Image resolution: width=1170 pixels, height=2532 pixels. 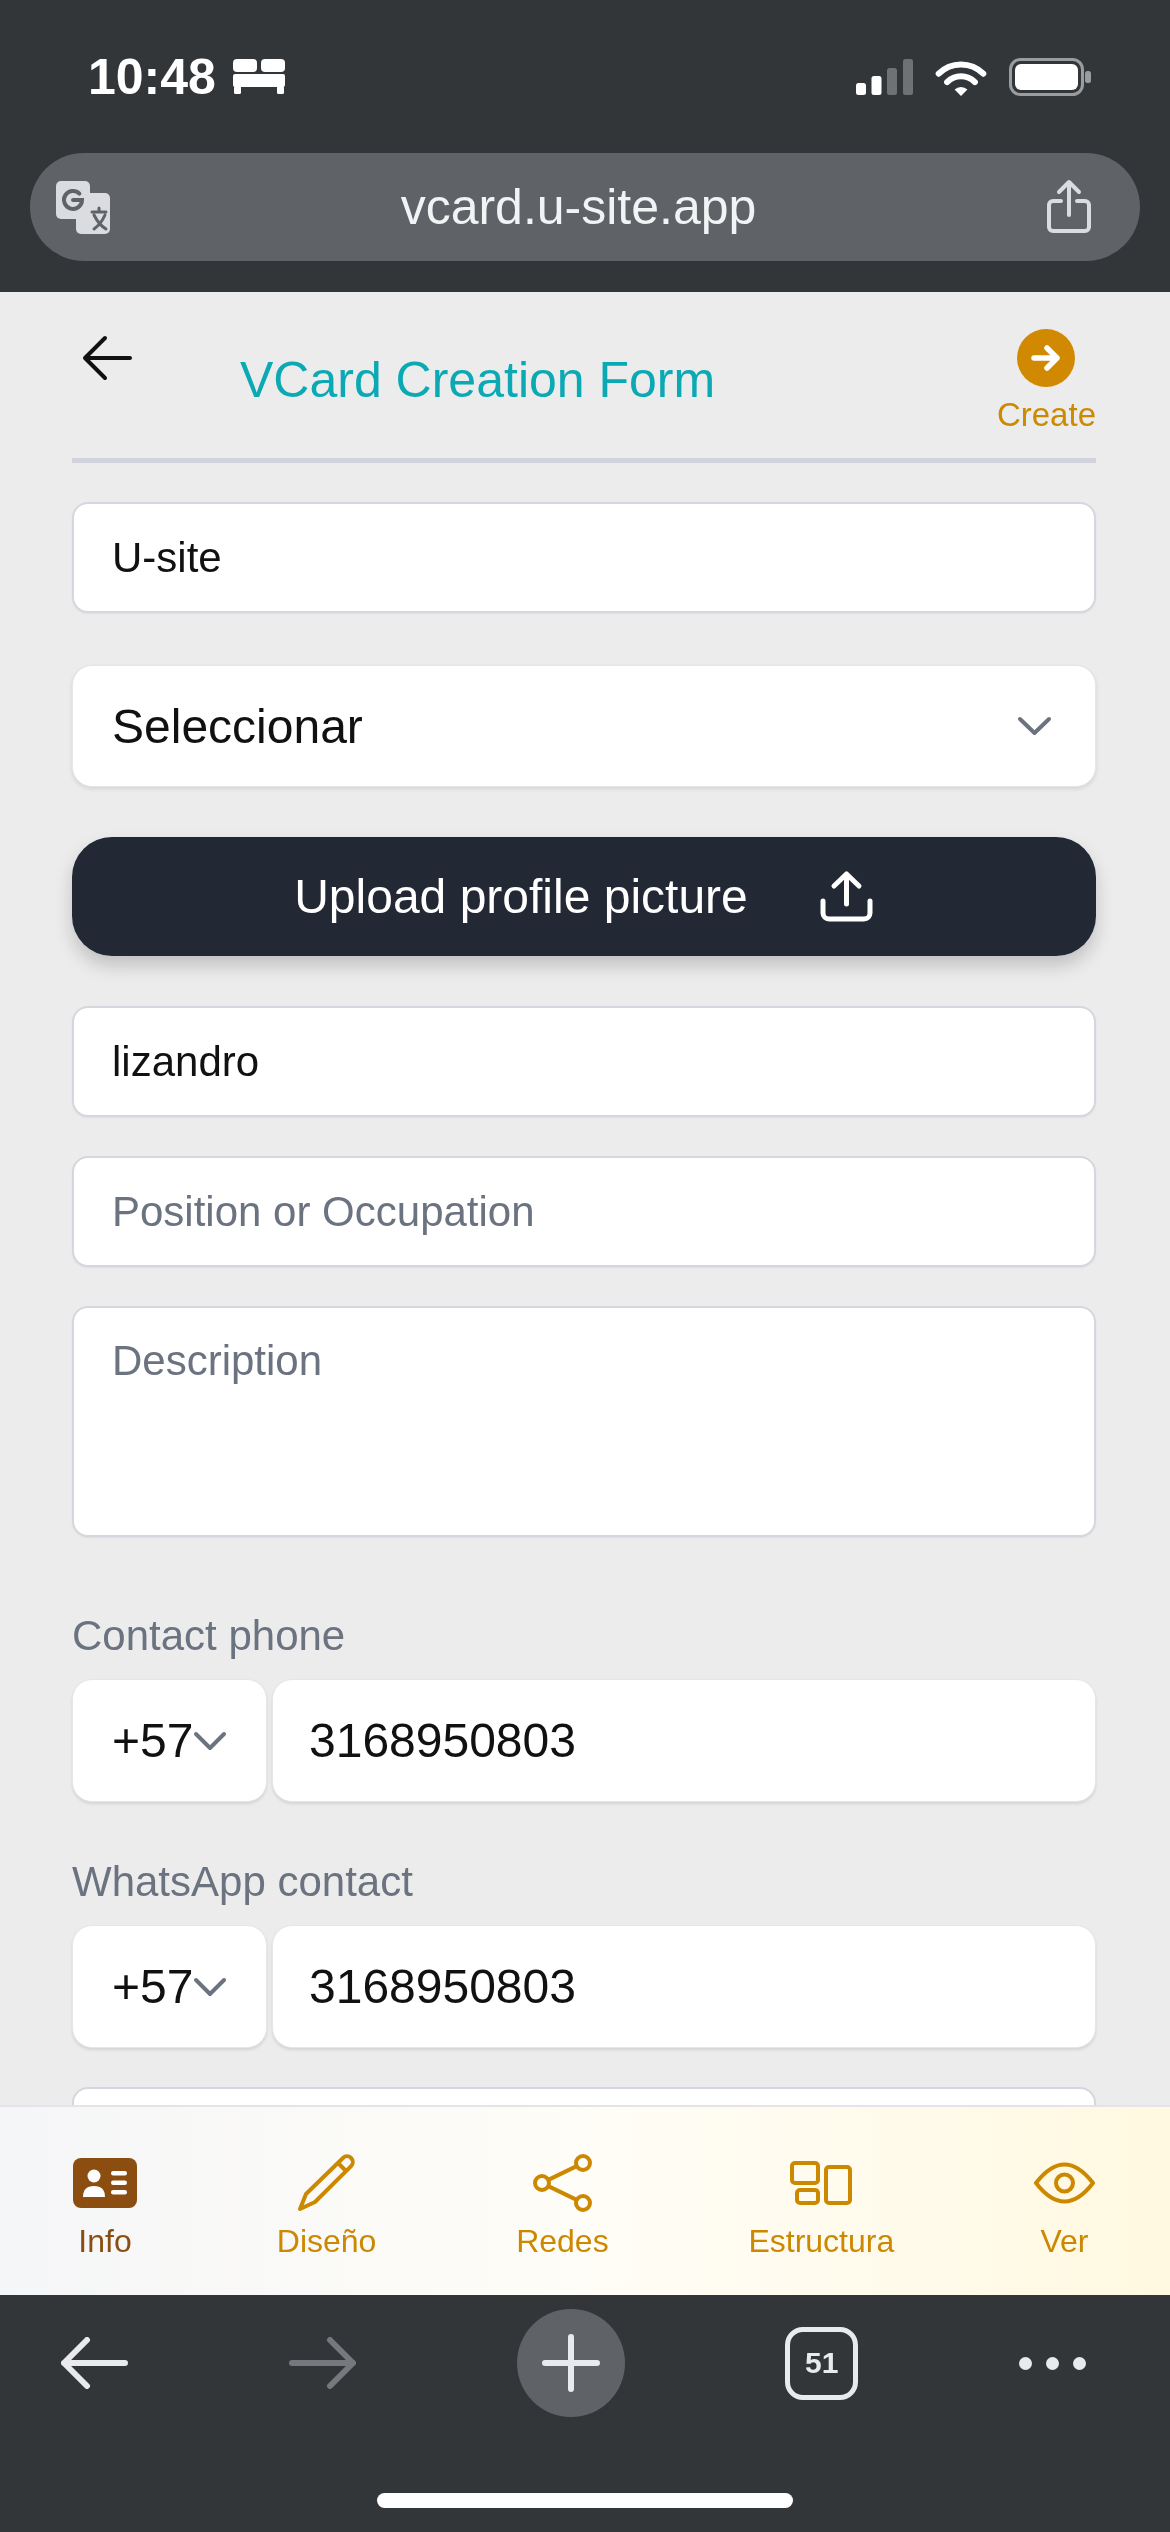 What do you see at coordinates (209, 1636) in the screenshot?
I see `field-label: Contact phone` at bounding box center [209, 1636].